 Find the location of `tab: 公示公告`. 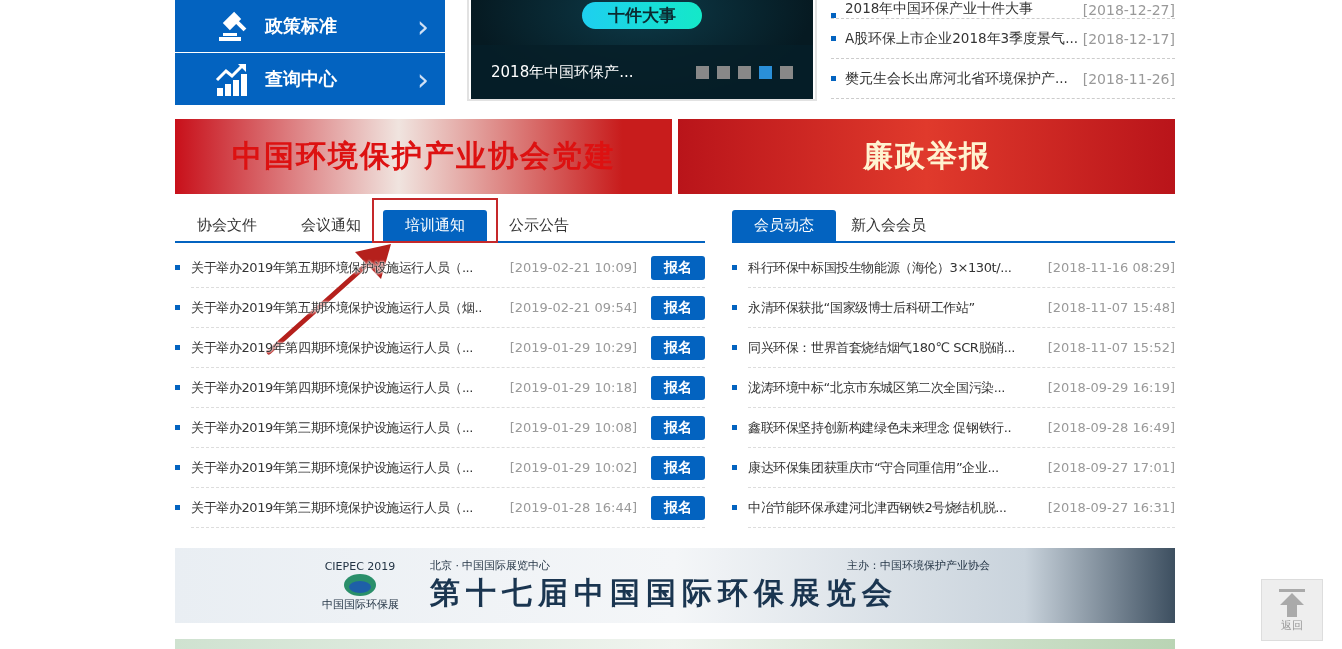

tab: 公示公告 is located at coordinates (539, 225).